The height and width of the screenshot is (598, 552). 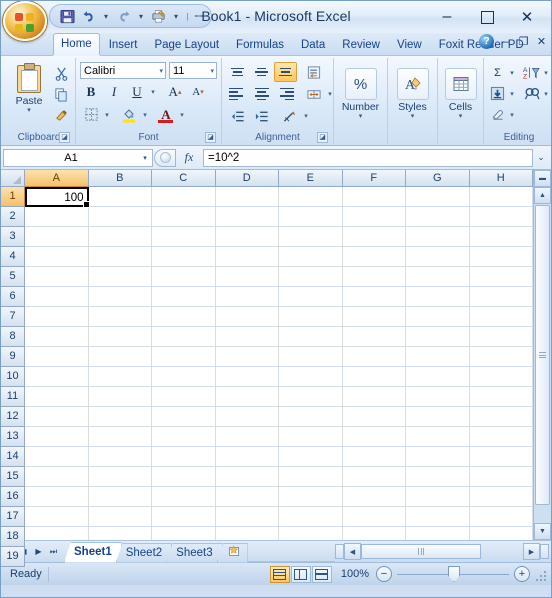 I want to click on cell-c9, so click(x=184, y=357).